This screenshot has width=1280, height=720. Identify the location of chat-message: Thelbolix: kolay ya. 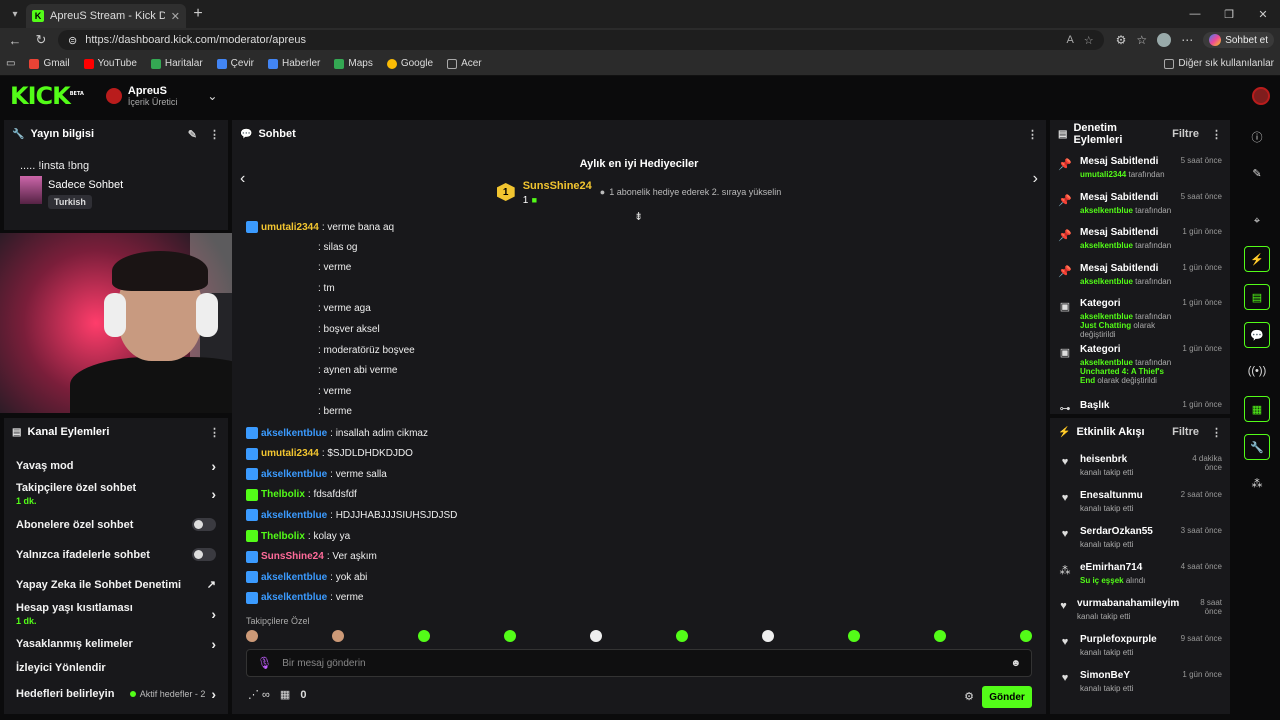
(298, 536).